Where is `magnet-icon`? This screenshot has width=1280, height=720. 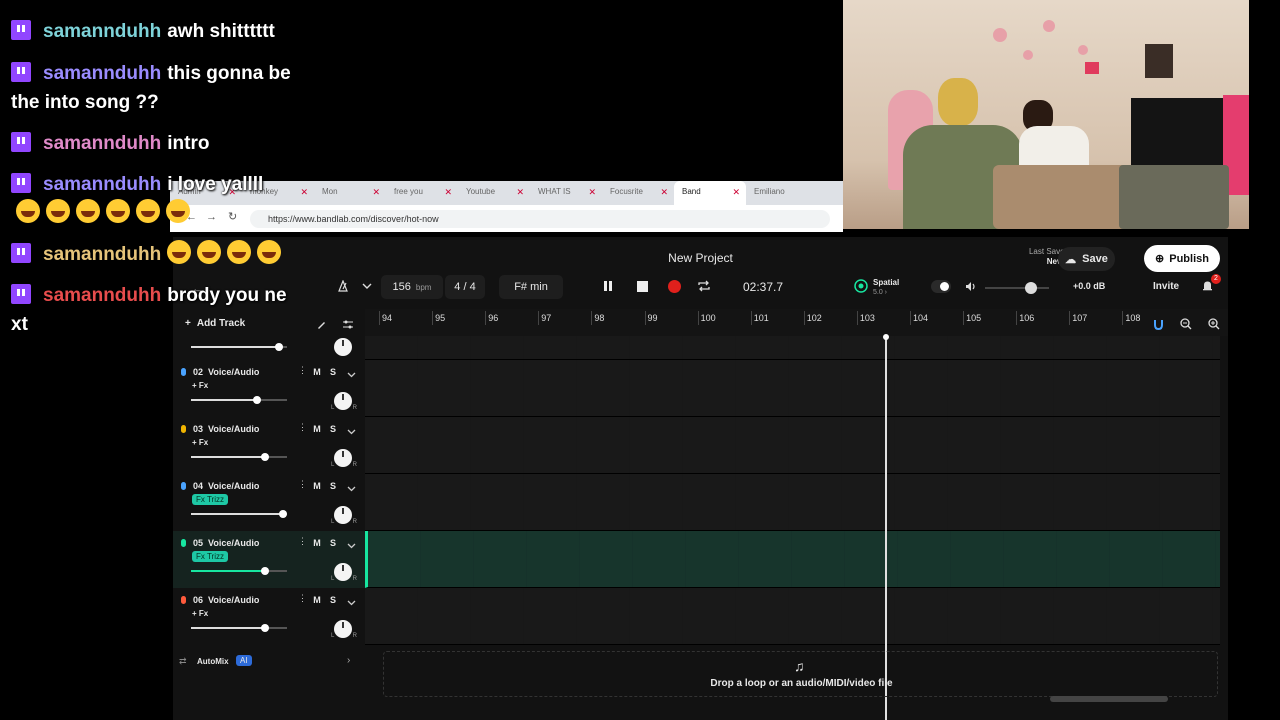
magnet-icon is located at coordinates (1158, 324).